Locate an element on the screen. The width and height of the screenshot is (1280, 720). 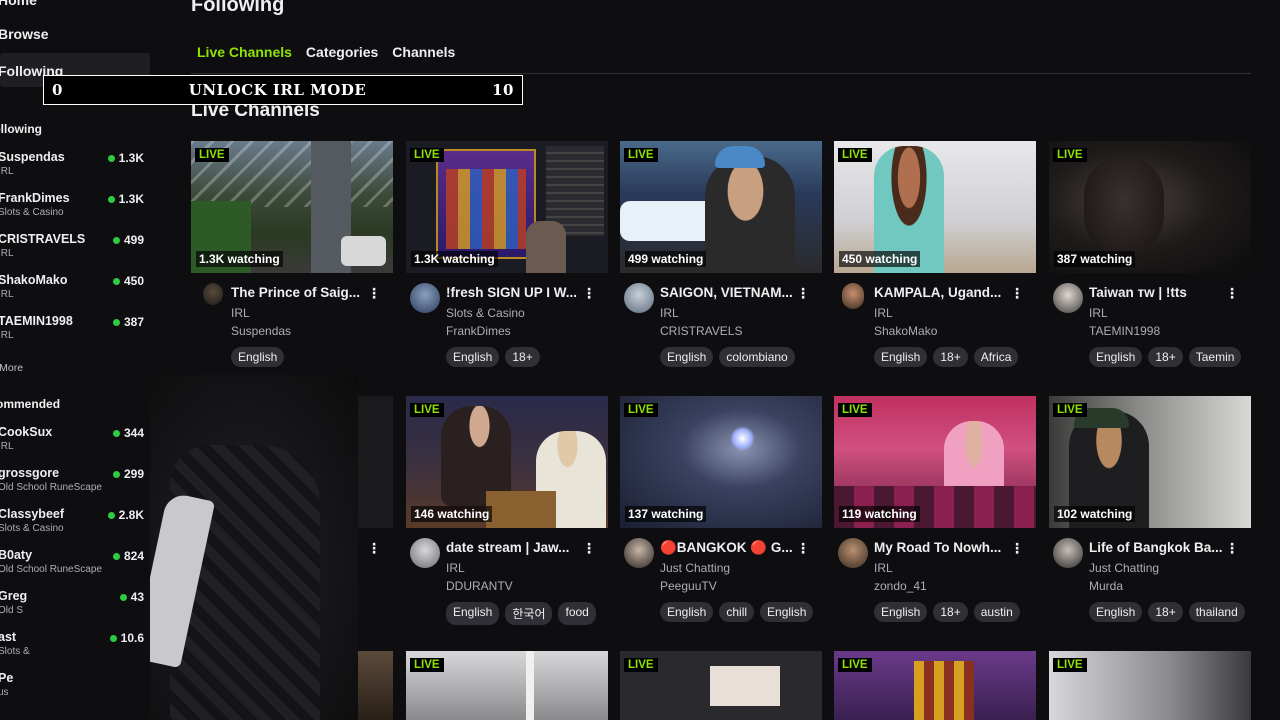
sidebar-channel: TAEMIN1998 IRL 387 is located at coordinates (74, 331).